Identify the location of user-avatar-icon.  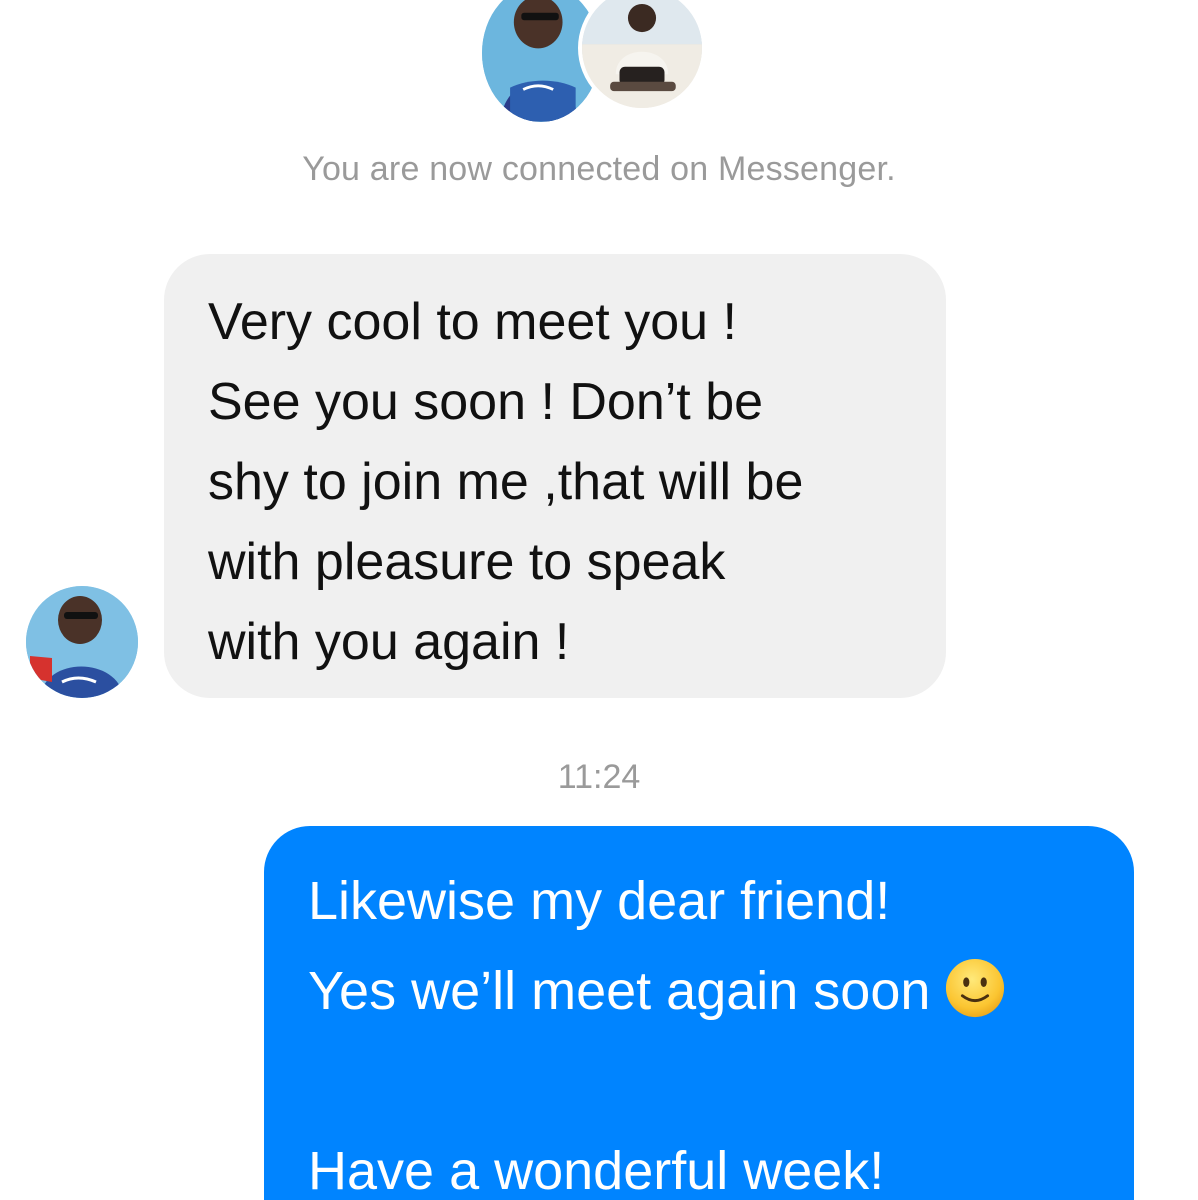
(642, 56).